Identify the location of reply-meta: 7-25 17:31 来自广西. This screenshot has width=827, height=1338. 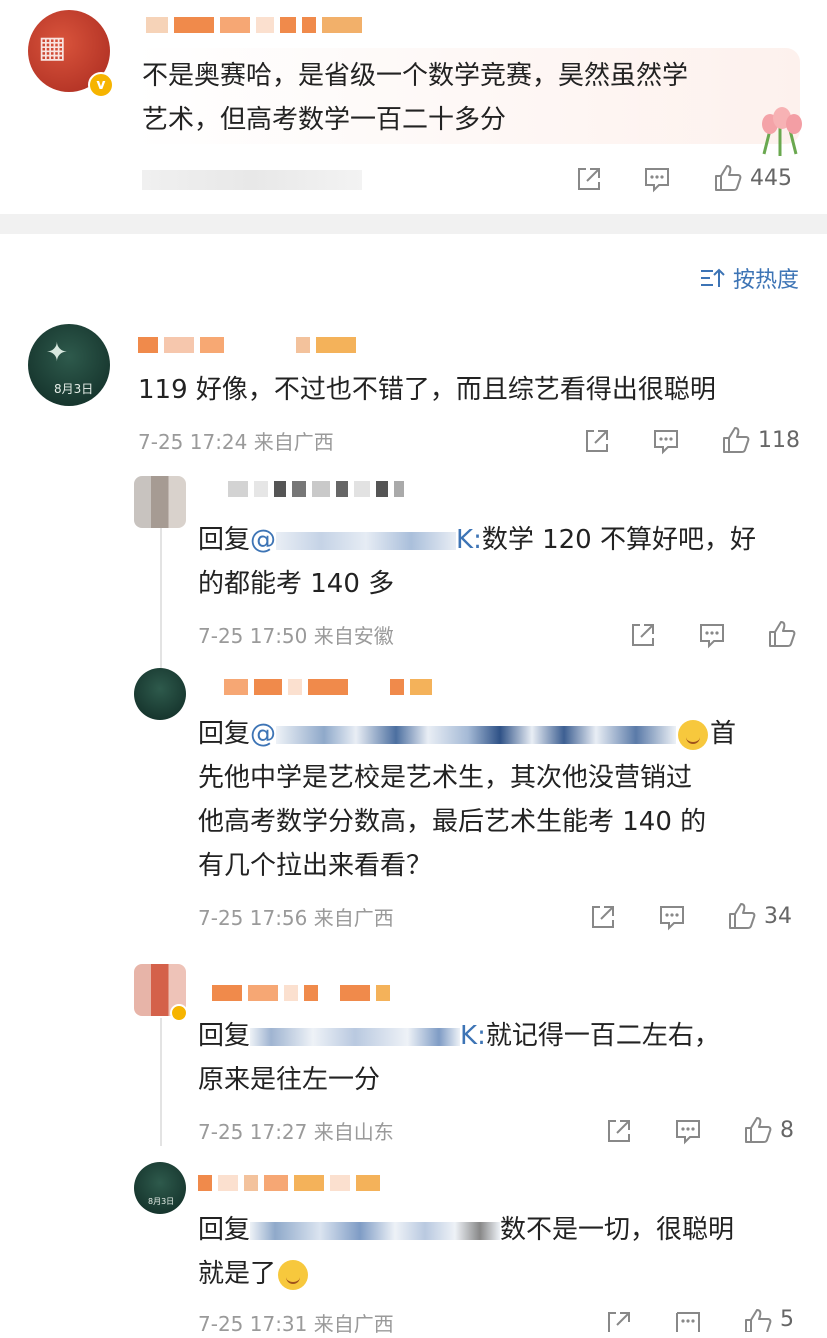
(296, 1324).